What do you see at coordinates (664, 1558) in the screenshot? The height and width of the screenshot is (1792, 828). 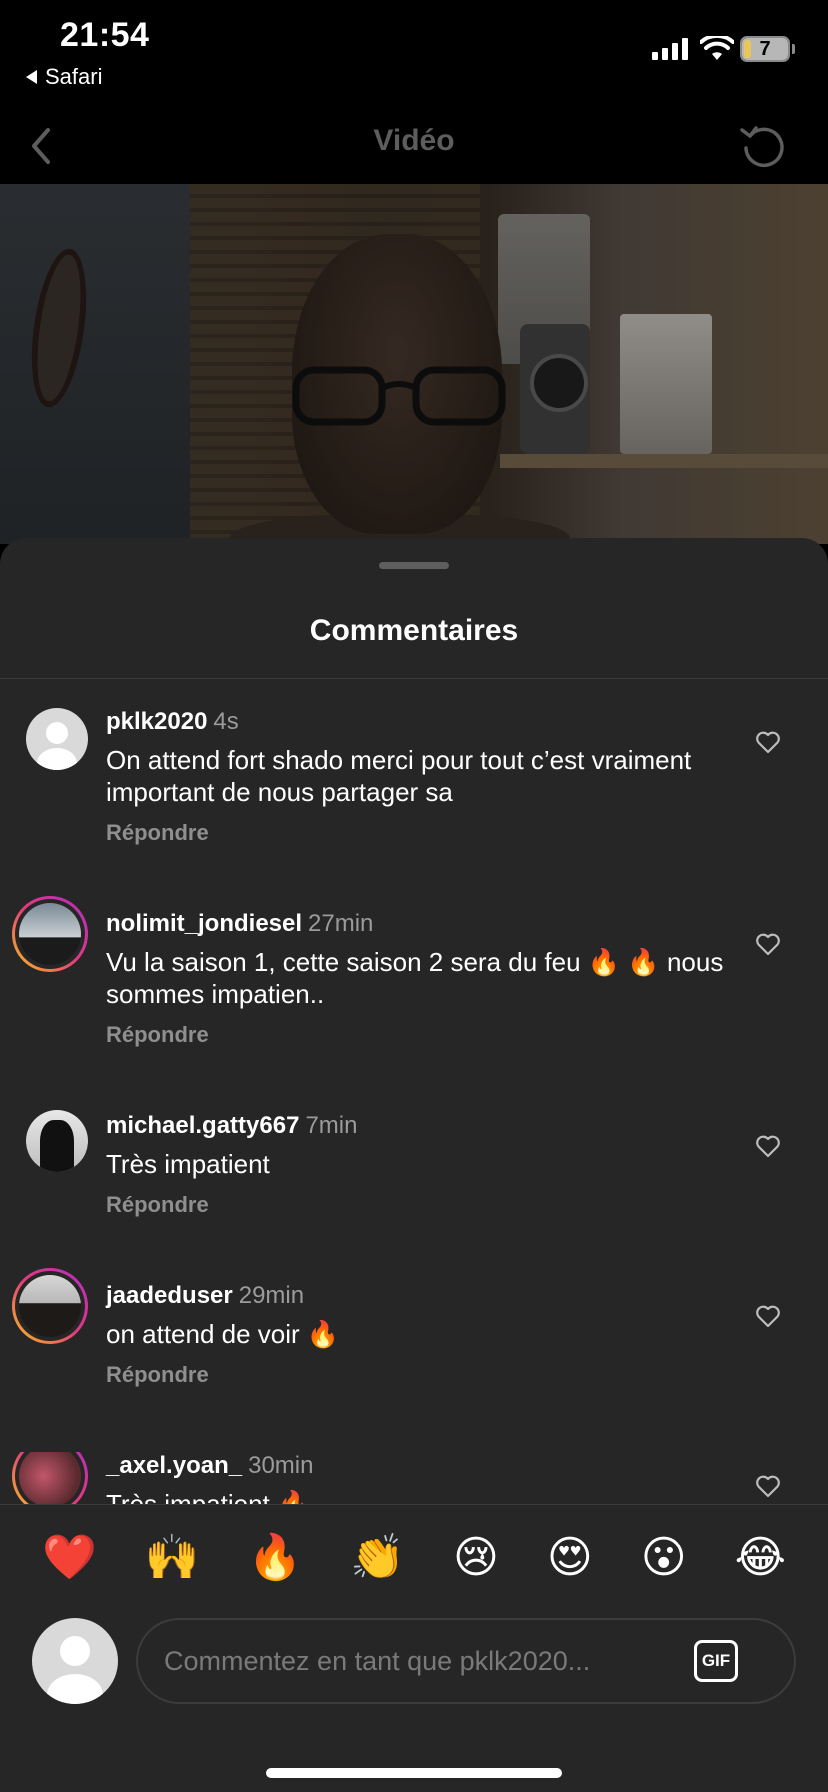 I see `emoji-surprised-button: 😮` at bounding box center [664, 1558].